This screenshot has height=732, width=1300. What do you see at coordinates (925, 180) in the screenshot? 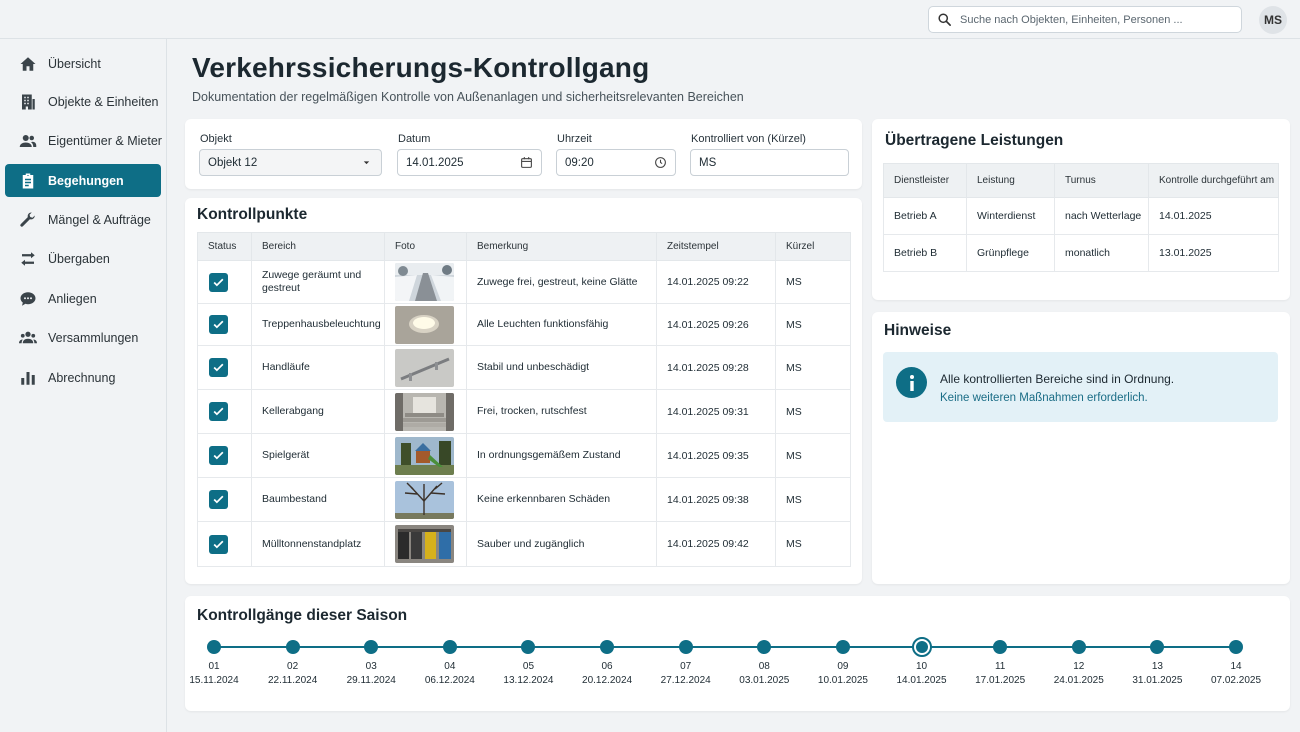
I see `column-header: Dienstleister` at bounding box center [925, 180].